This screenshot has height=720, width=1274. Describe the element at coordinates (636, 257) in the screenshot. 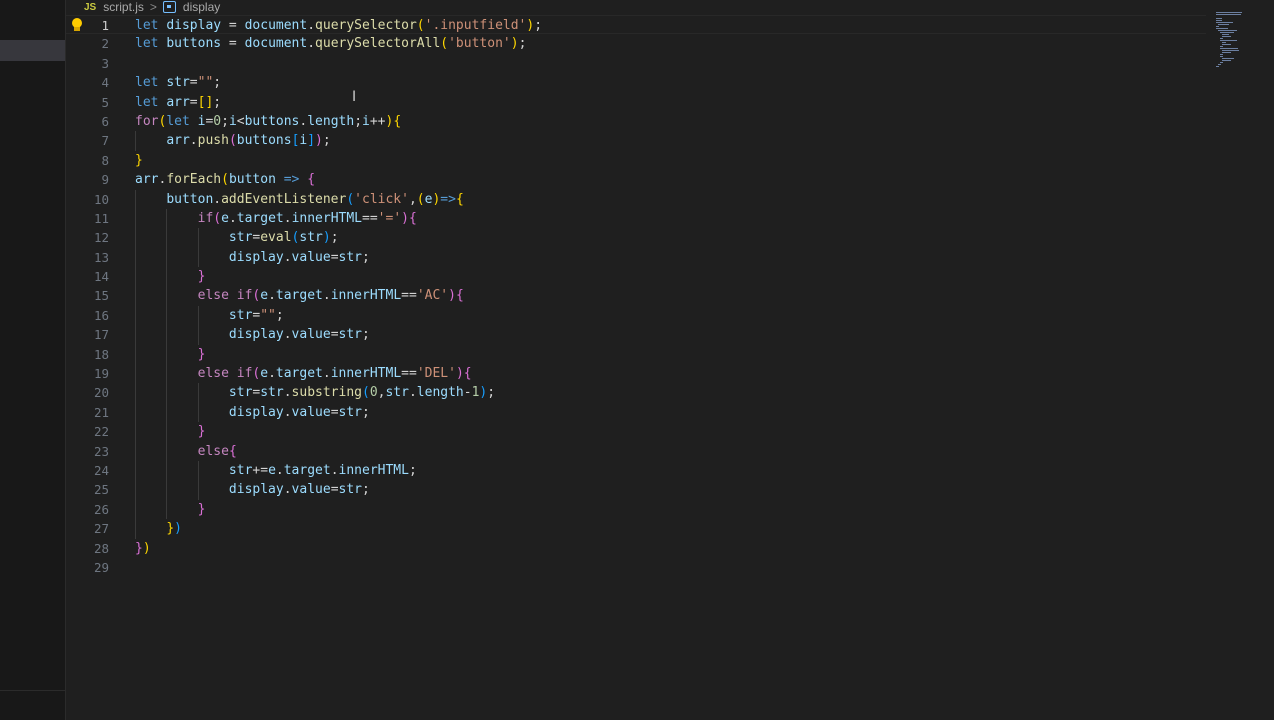

I see `code-line: 13 display.value=str;` at that location.